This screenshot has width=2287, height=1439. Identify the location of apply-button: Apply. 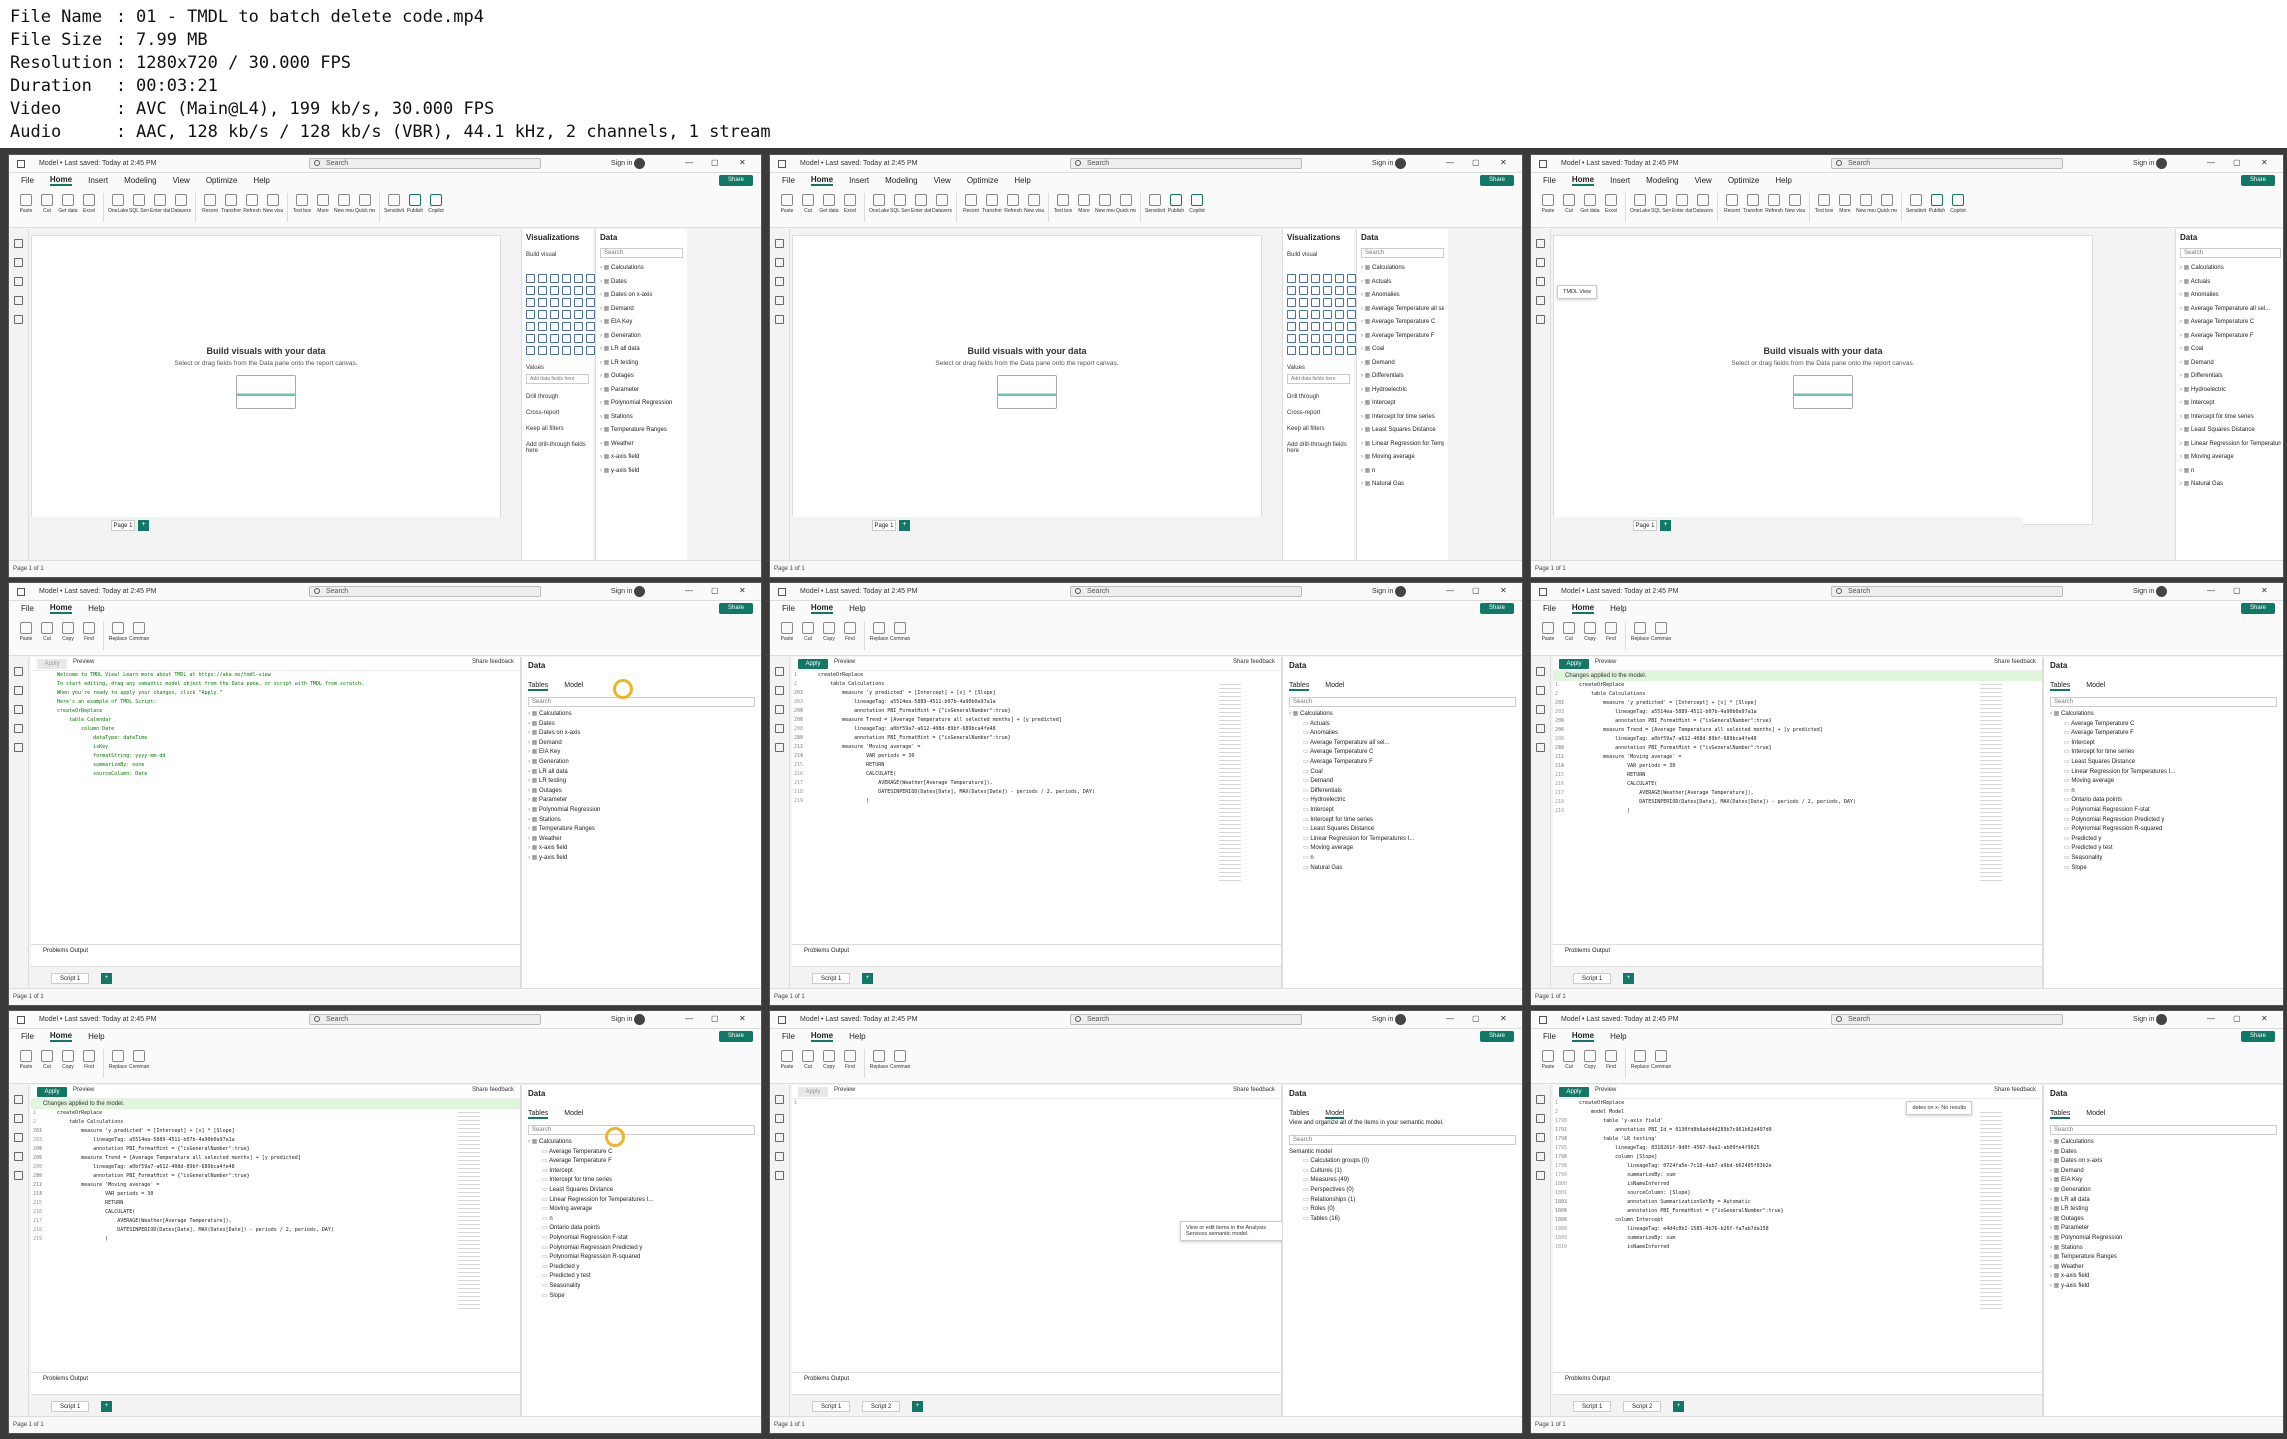
(813, 664).